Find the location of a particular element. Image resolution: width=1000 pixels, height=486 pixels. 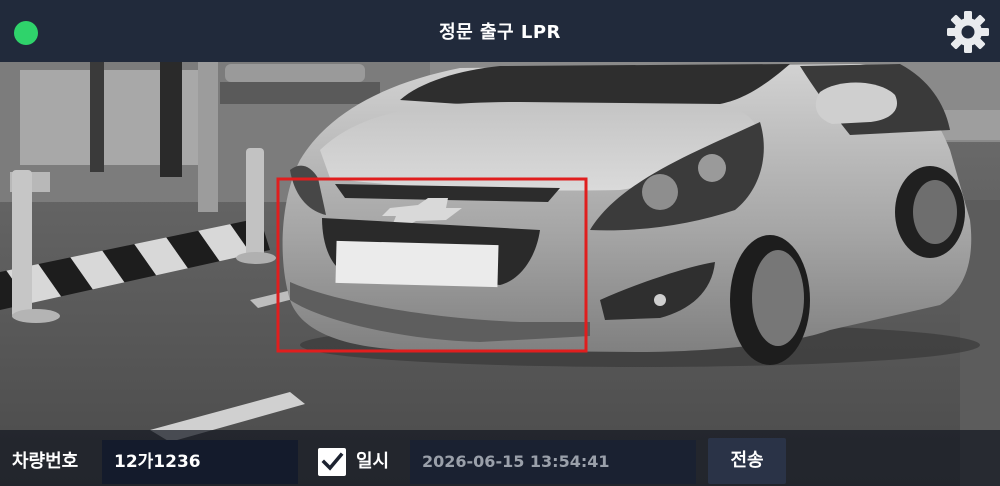

checkmark-icon is located at coordinates (332, 461).